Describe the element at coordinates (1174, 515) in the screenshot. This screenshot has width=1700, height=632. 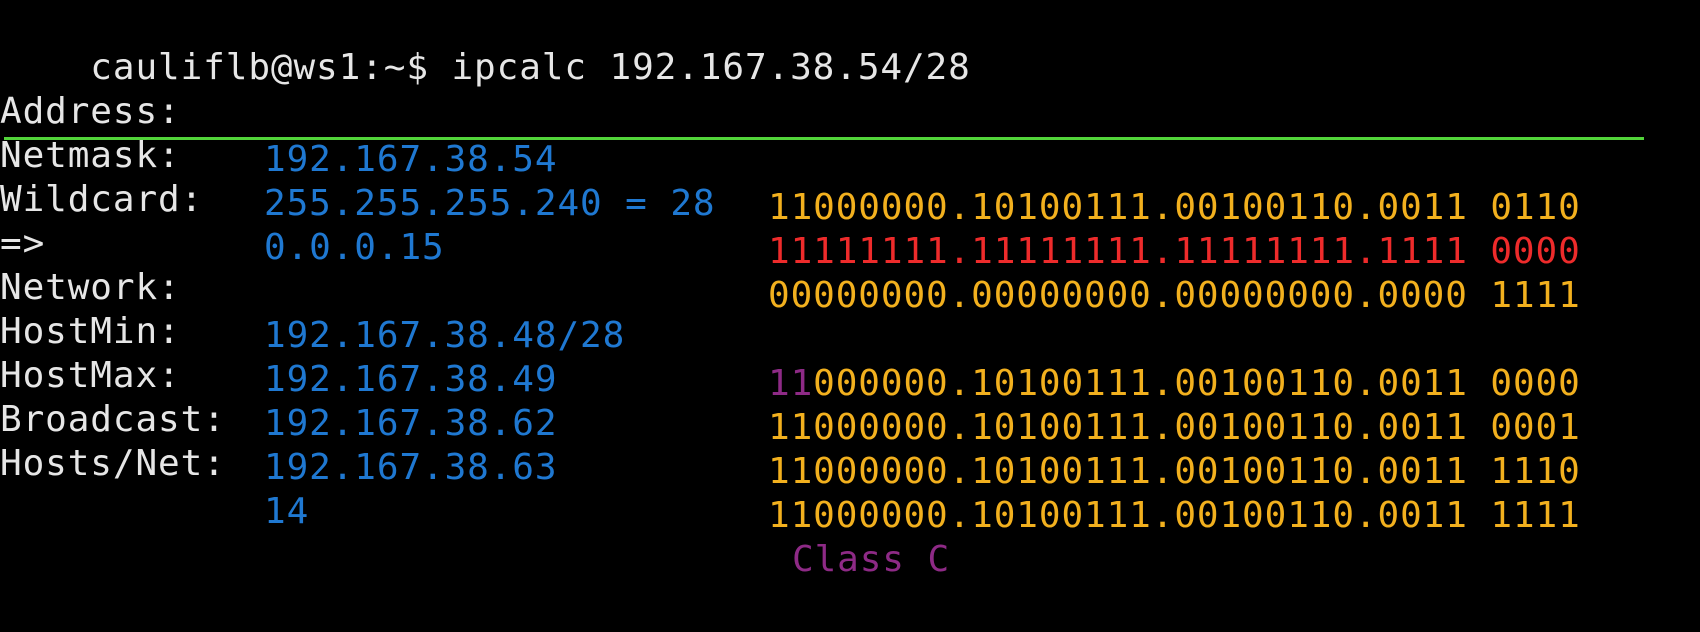
I see `broadcast-binary: 11000000.10100111.00100110.0011 1111` at that location.